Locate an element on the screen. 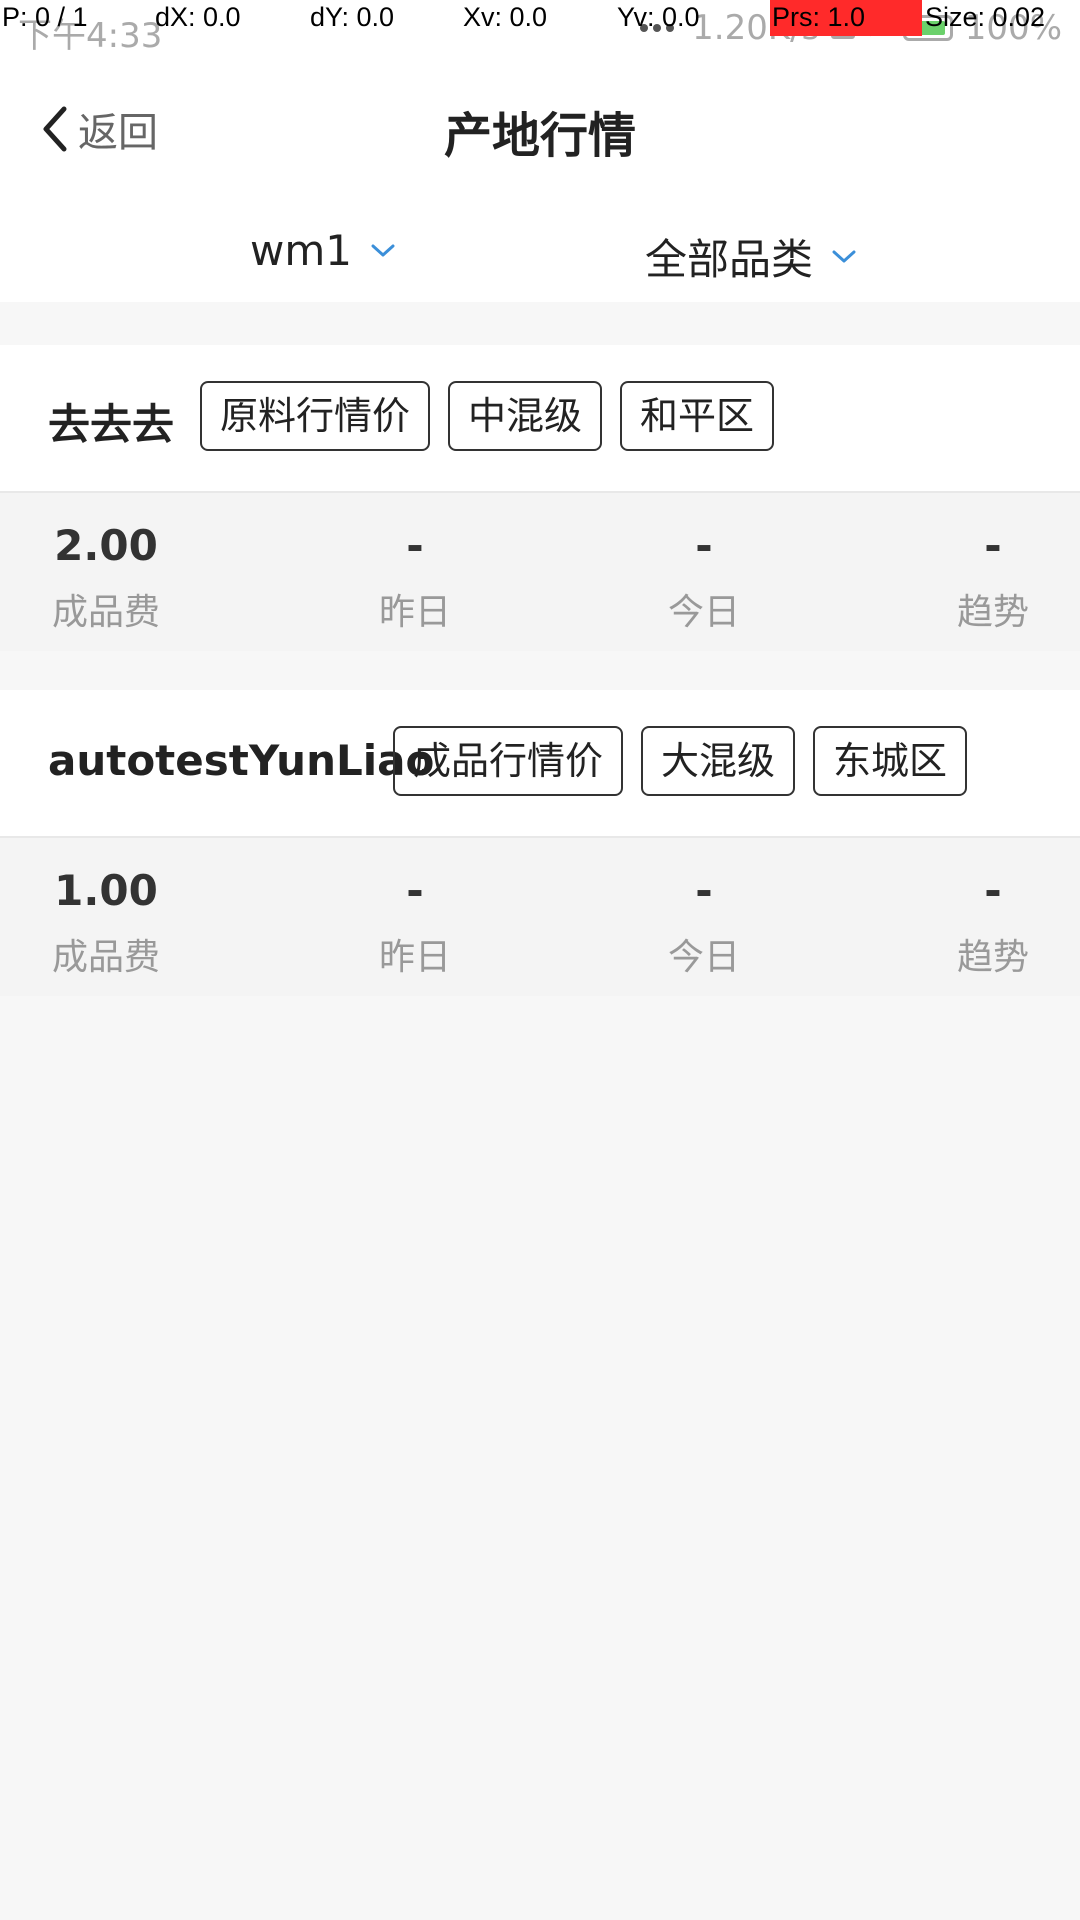 The height and width of the screenshot is (1920, 1080). market-item-name: 去去去 is located at coordinates (111, 424).